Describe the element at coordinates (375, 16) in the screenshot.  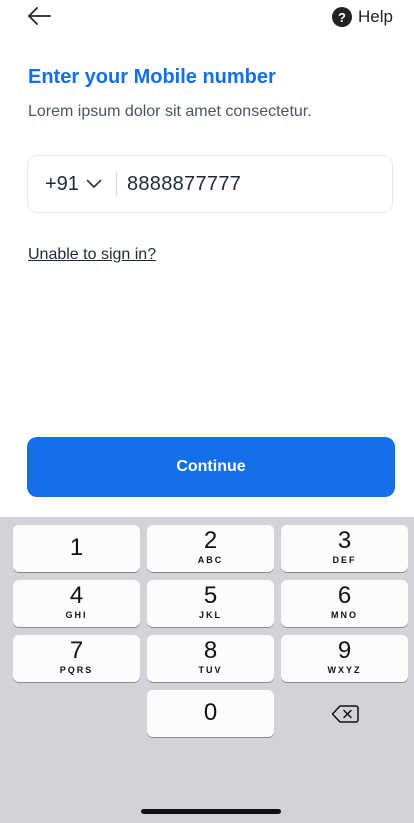
I see `help-label: Help` at that location.